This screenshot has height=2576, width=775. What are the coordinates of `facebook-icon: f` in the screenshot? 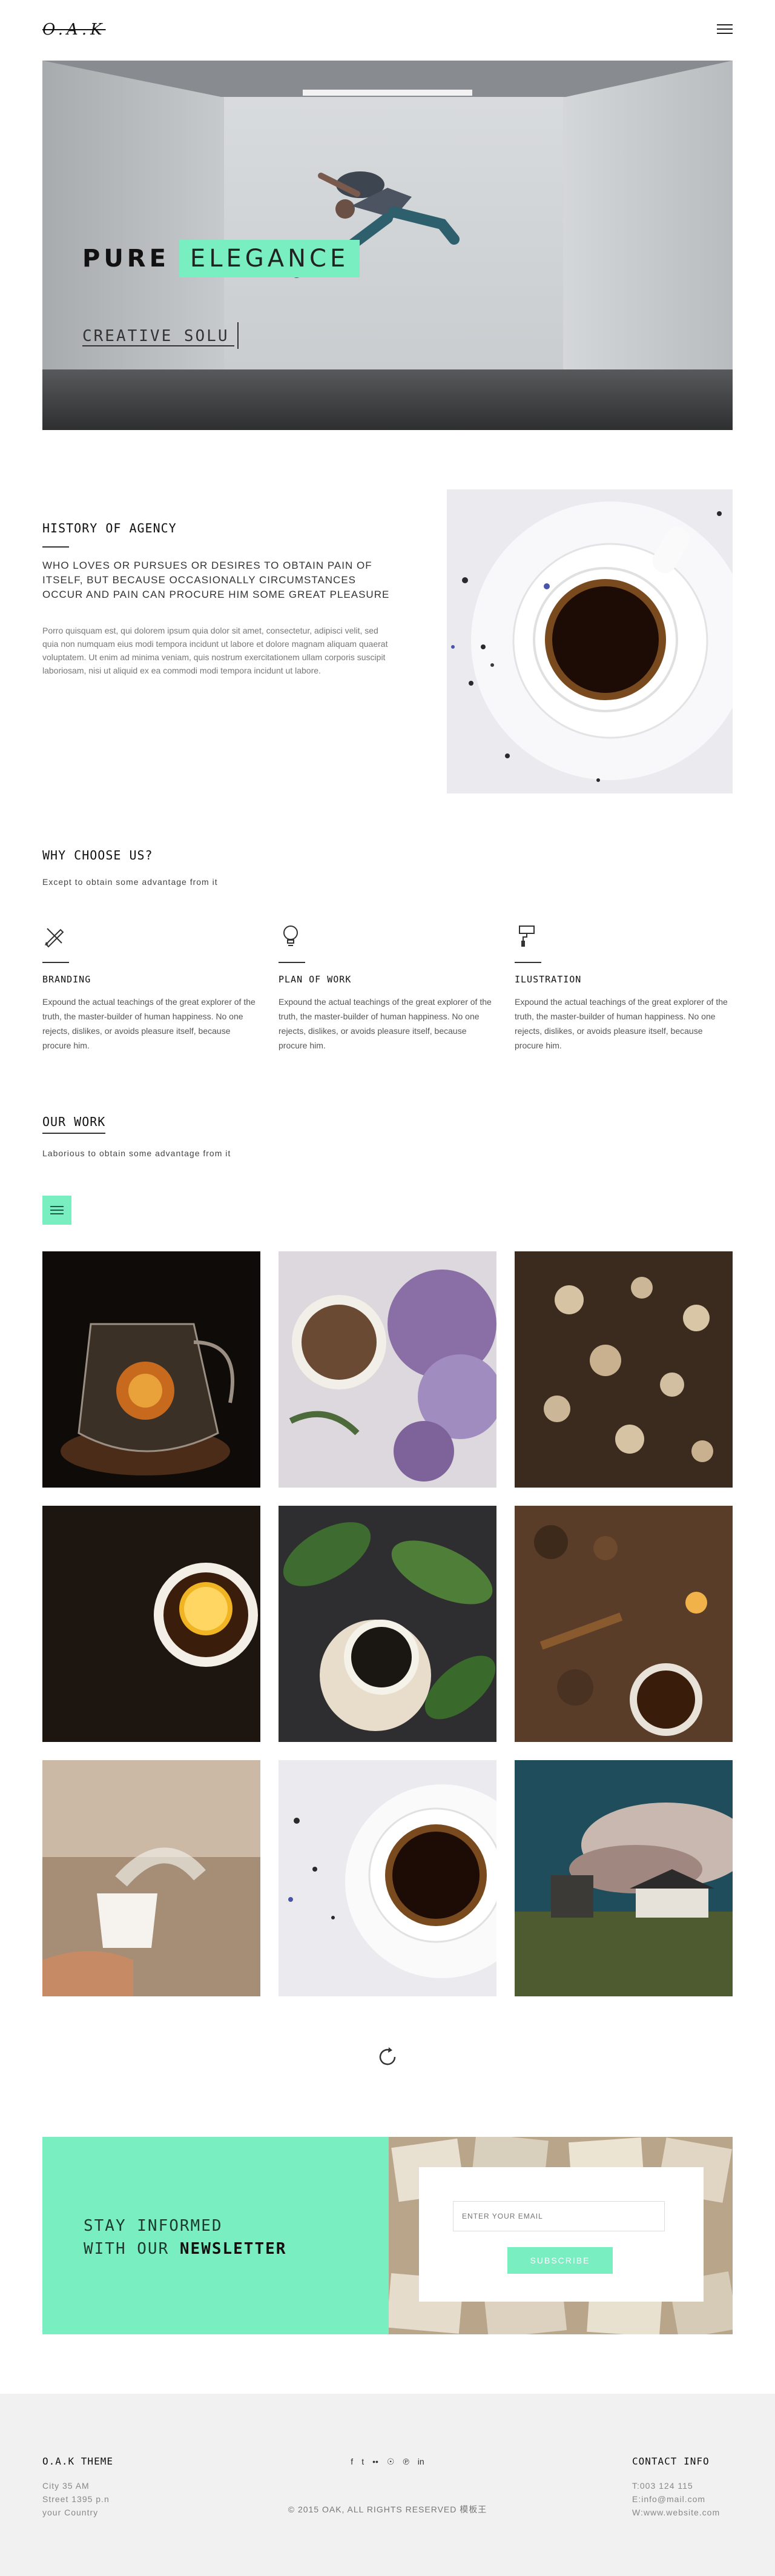 It's located at (352, 2462).